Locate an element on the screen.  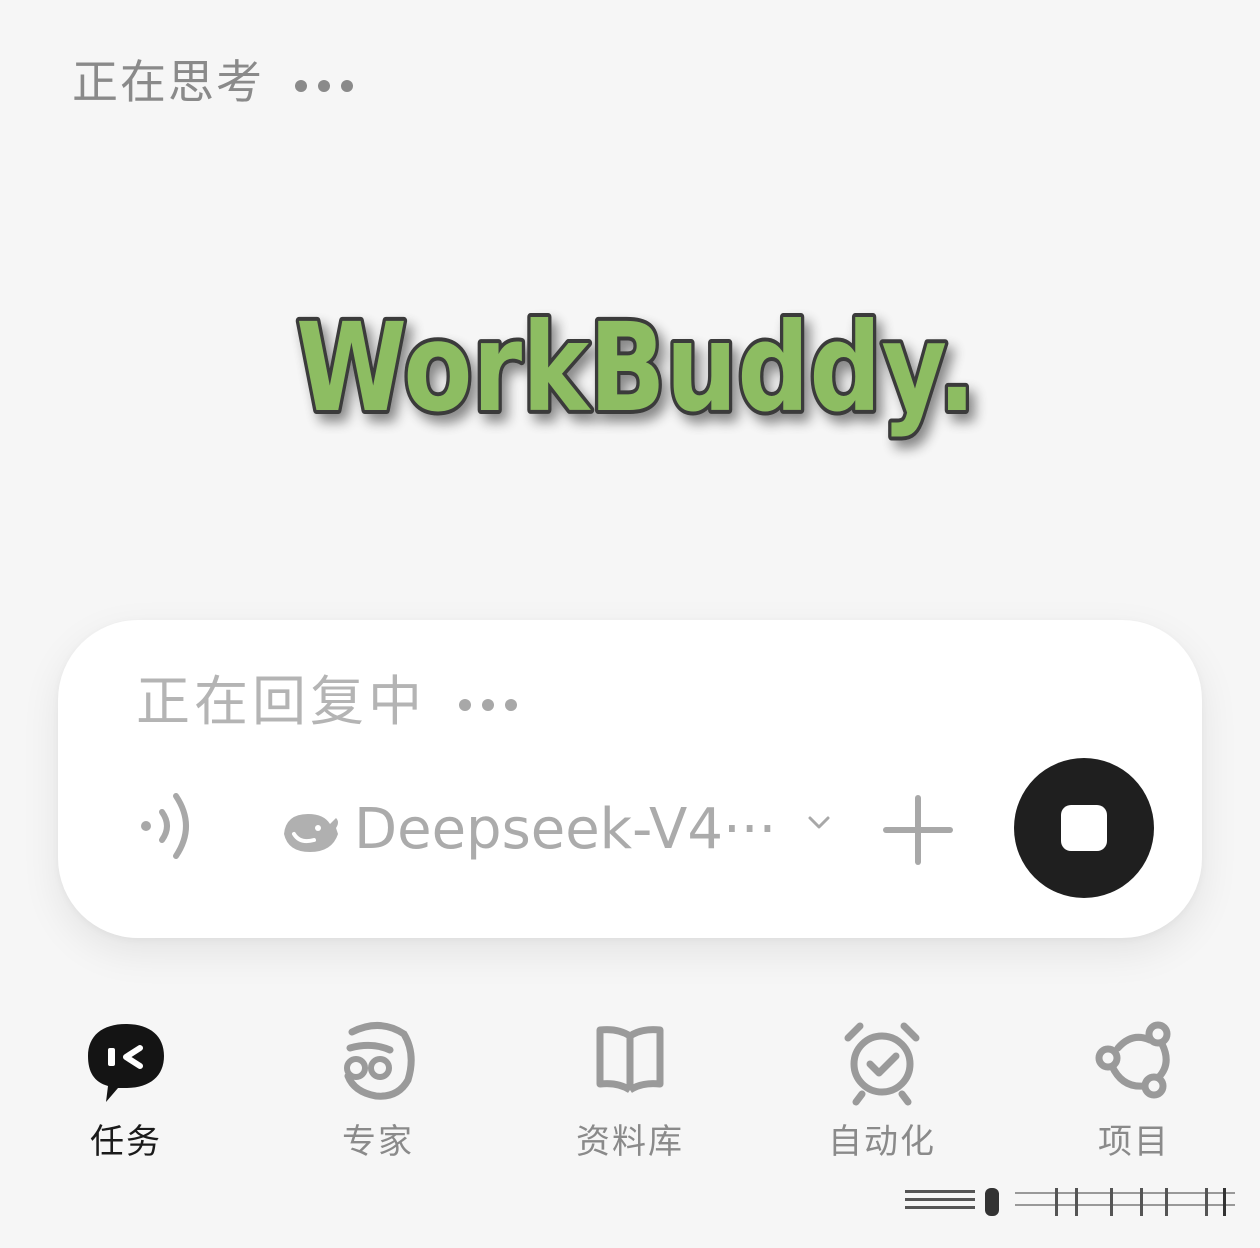
plus-icon is located at coordinates (918, 830).